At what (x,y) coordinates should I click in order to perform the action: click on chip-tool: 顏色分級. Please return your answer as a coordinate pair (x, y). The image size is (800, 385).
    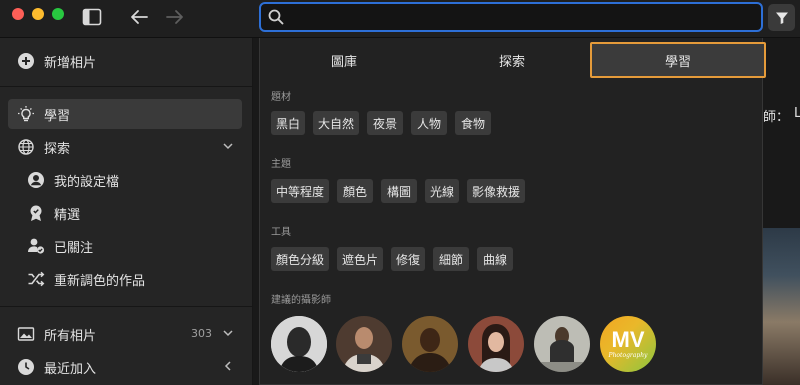
    Looking at the image, I should click on (300, 259).